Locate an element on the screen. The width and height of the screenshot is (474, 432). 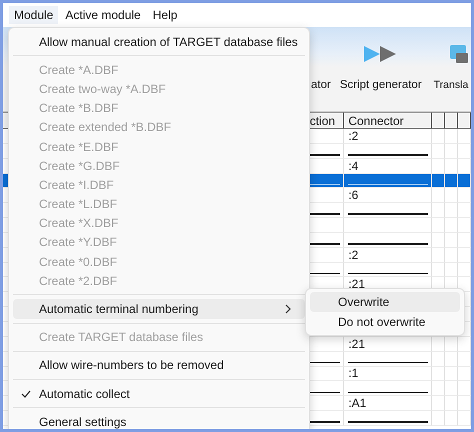
table-cell: :4 is located at coordinates (353, 165).